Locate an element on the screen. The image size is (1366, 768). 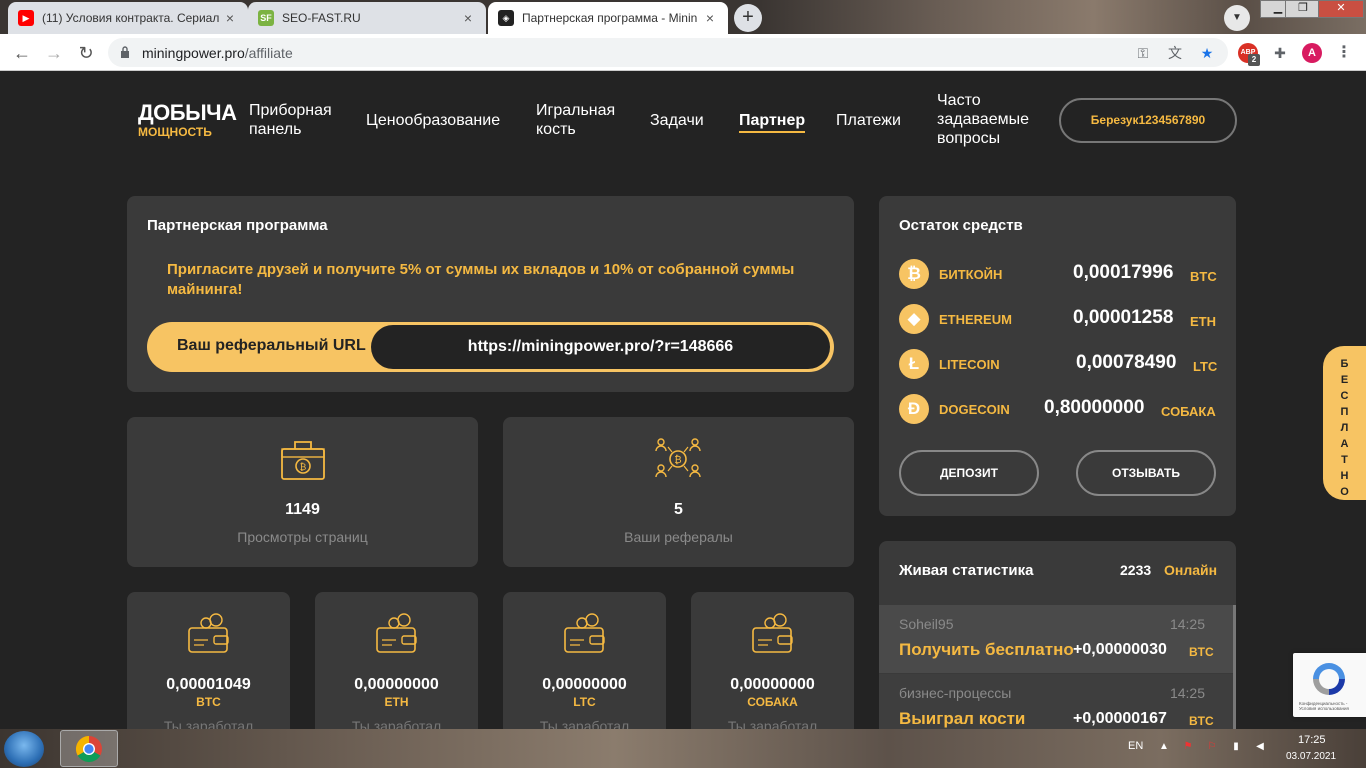
free-tab-letters: БЕС ПЛА ТНО is located at coordinates (1344, 428).